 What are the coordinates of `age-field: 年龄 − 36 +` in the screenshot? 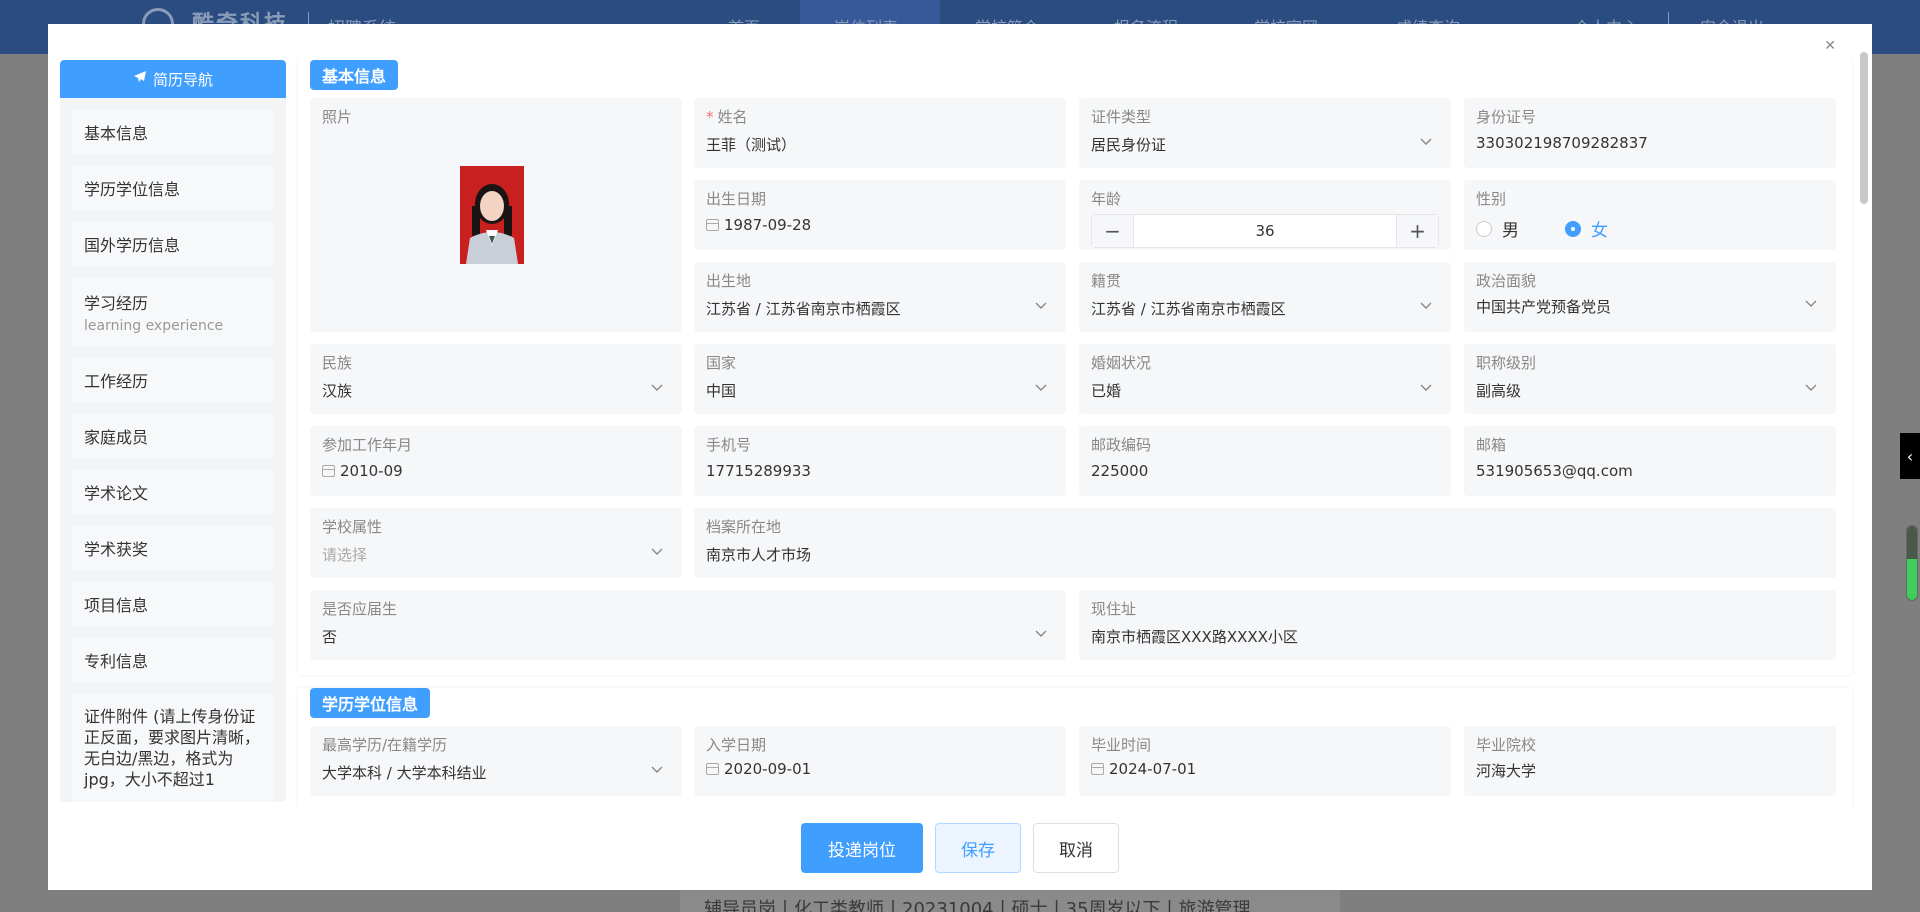 It's located at (1265, 215).